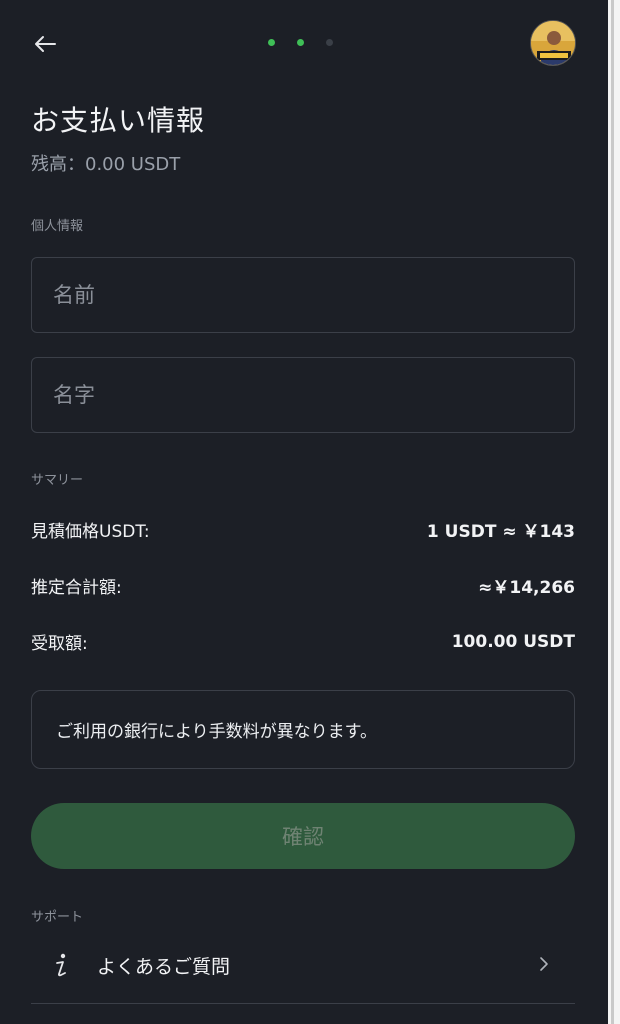  I want to click on summary-value-quote: 1 USDT ≈ ￥143, so click(500, 532).